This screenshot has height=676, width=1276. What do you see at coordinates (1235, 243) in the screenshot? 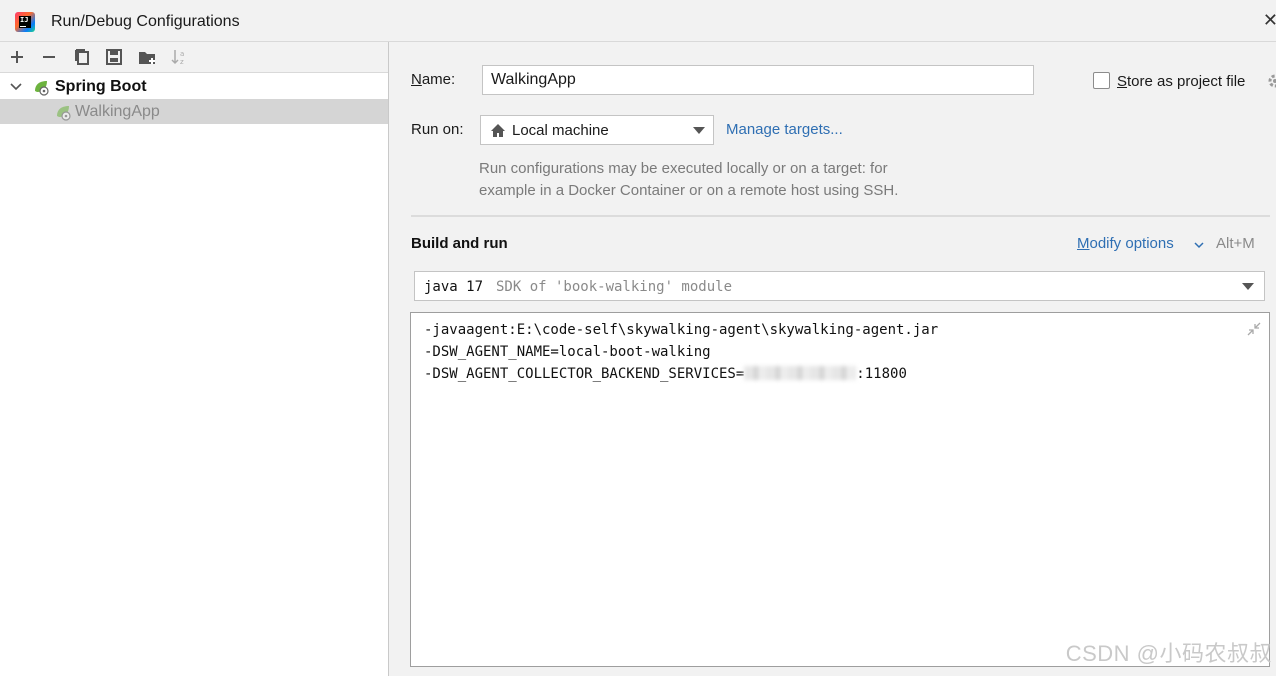
I see `modify-options-shortcut: Alt+M` at bounding box center [1235, 243].